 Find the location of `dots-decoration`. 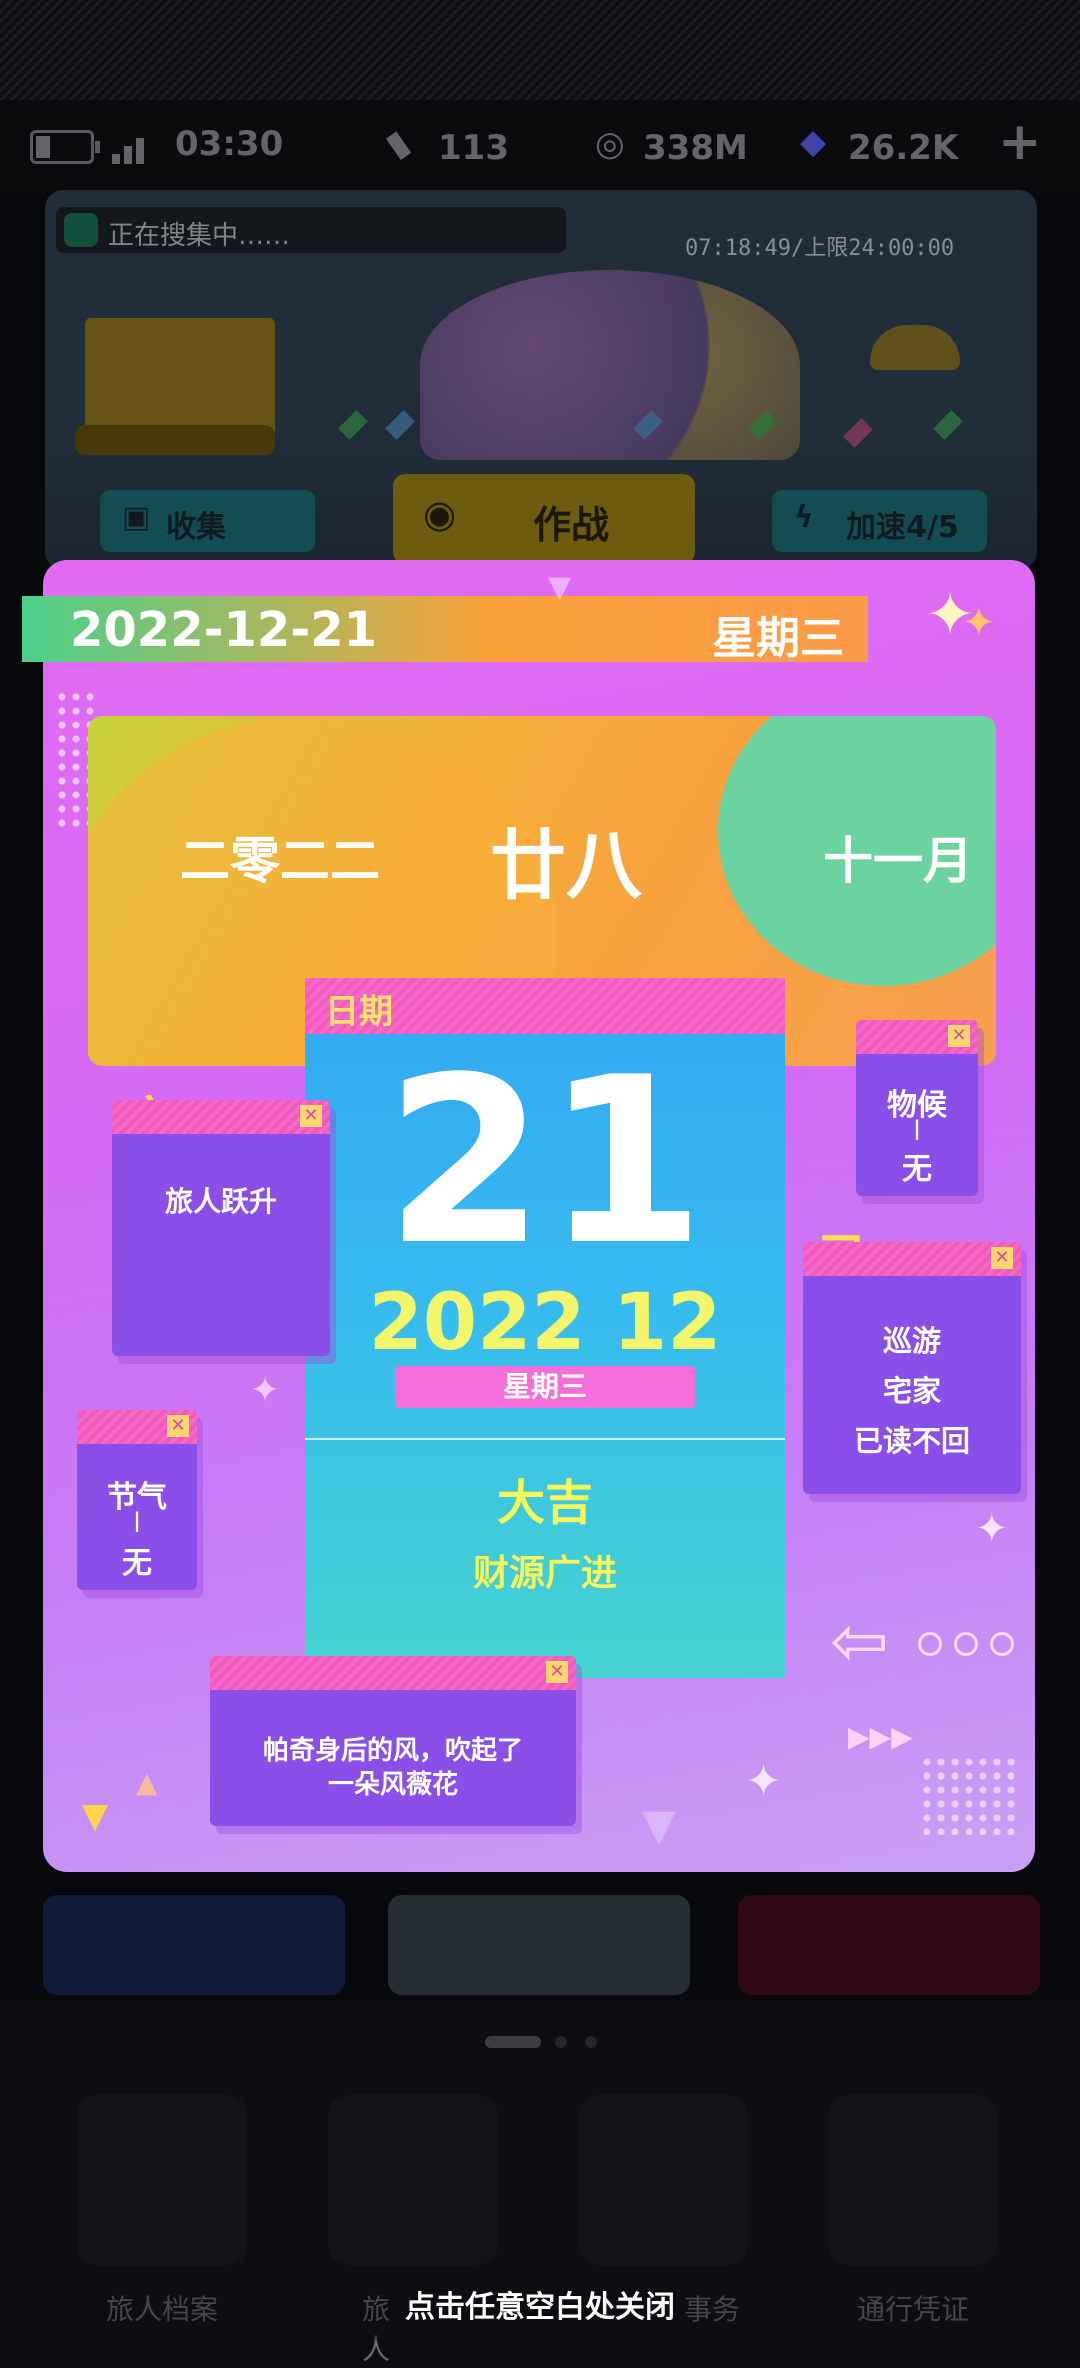

dots-decoration is located at coordinates (972, 1646).